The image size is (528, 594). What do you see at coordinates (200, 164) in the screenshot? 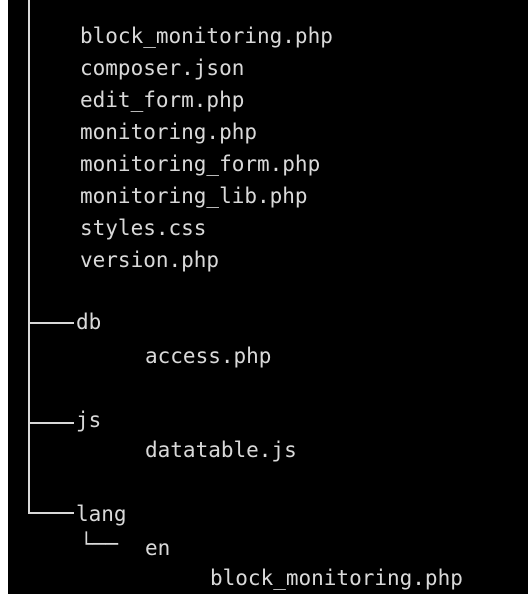
I see `file-entry: monitoring_form.php` at bounding box center [200, 164].